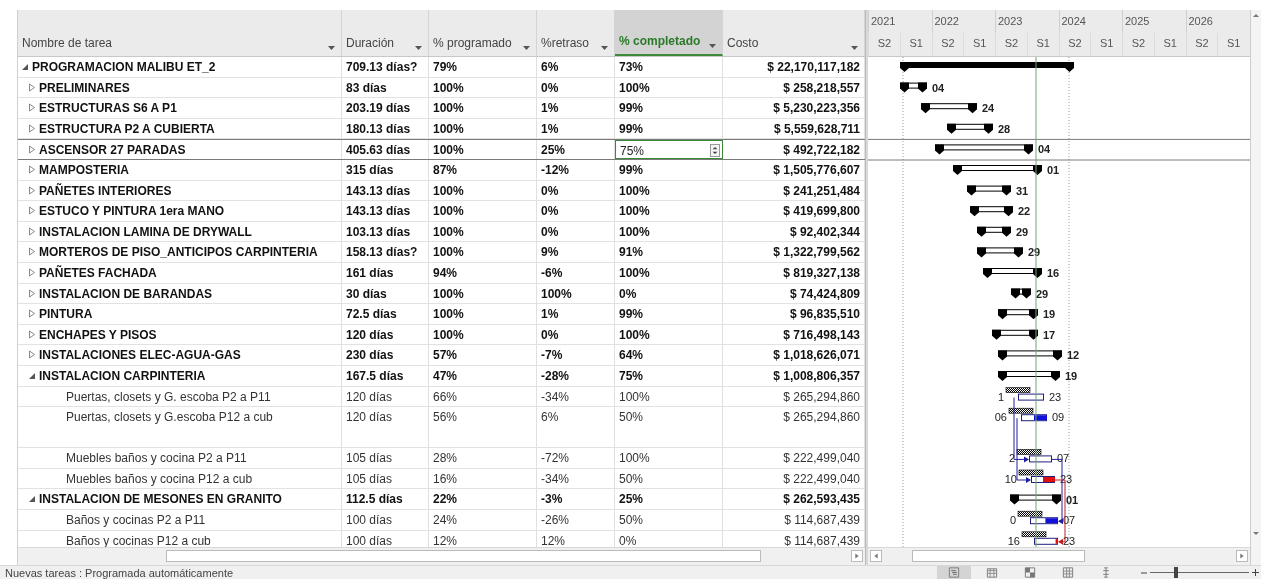 Image resolution: width=1261 pixels, height=579 pixels. What do you see at coordinates (816, 355) in the screenshot?
I see `table-cell: $ 1,018,626,071` at bounding box center [816, 355].